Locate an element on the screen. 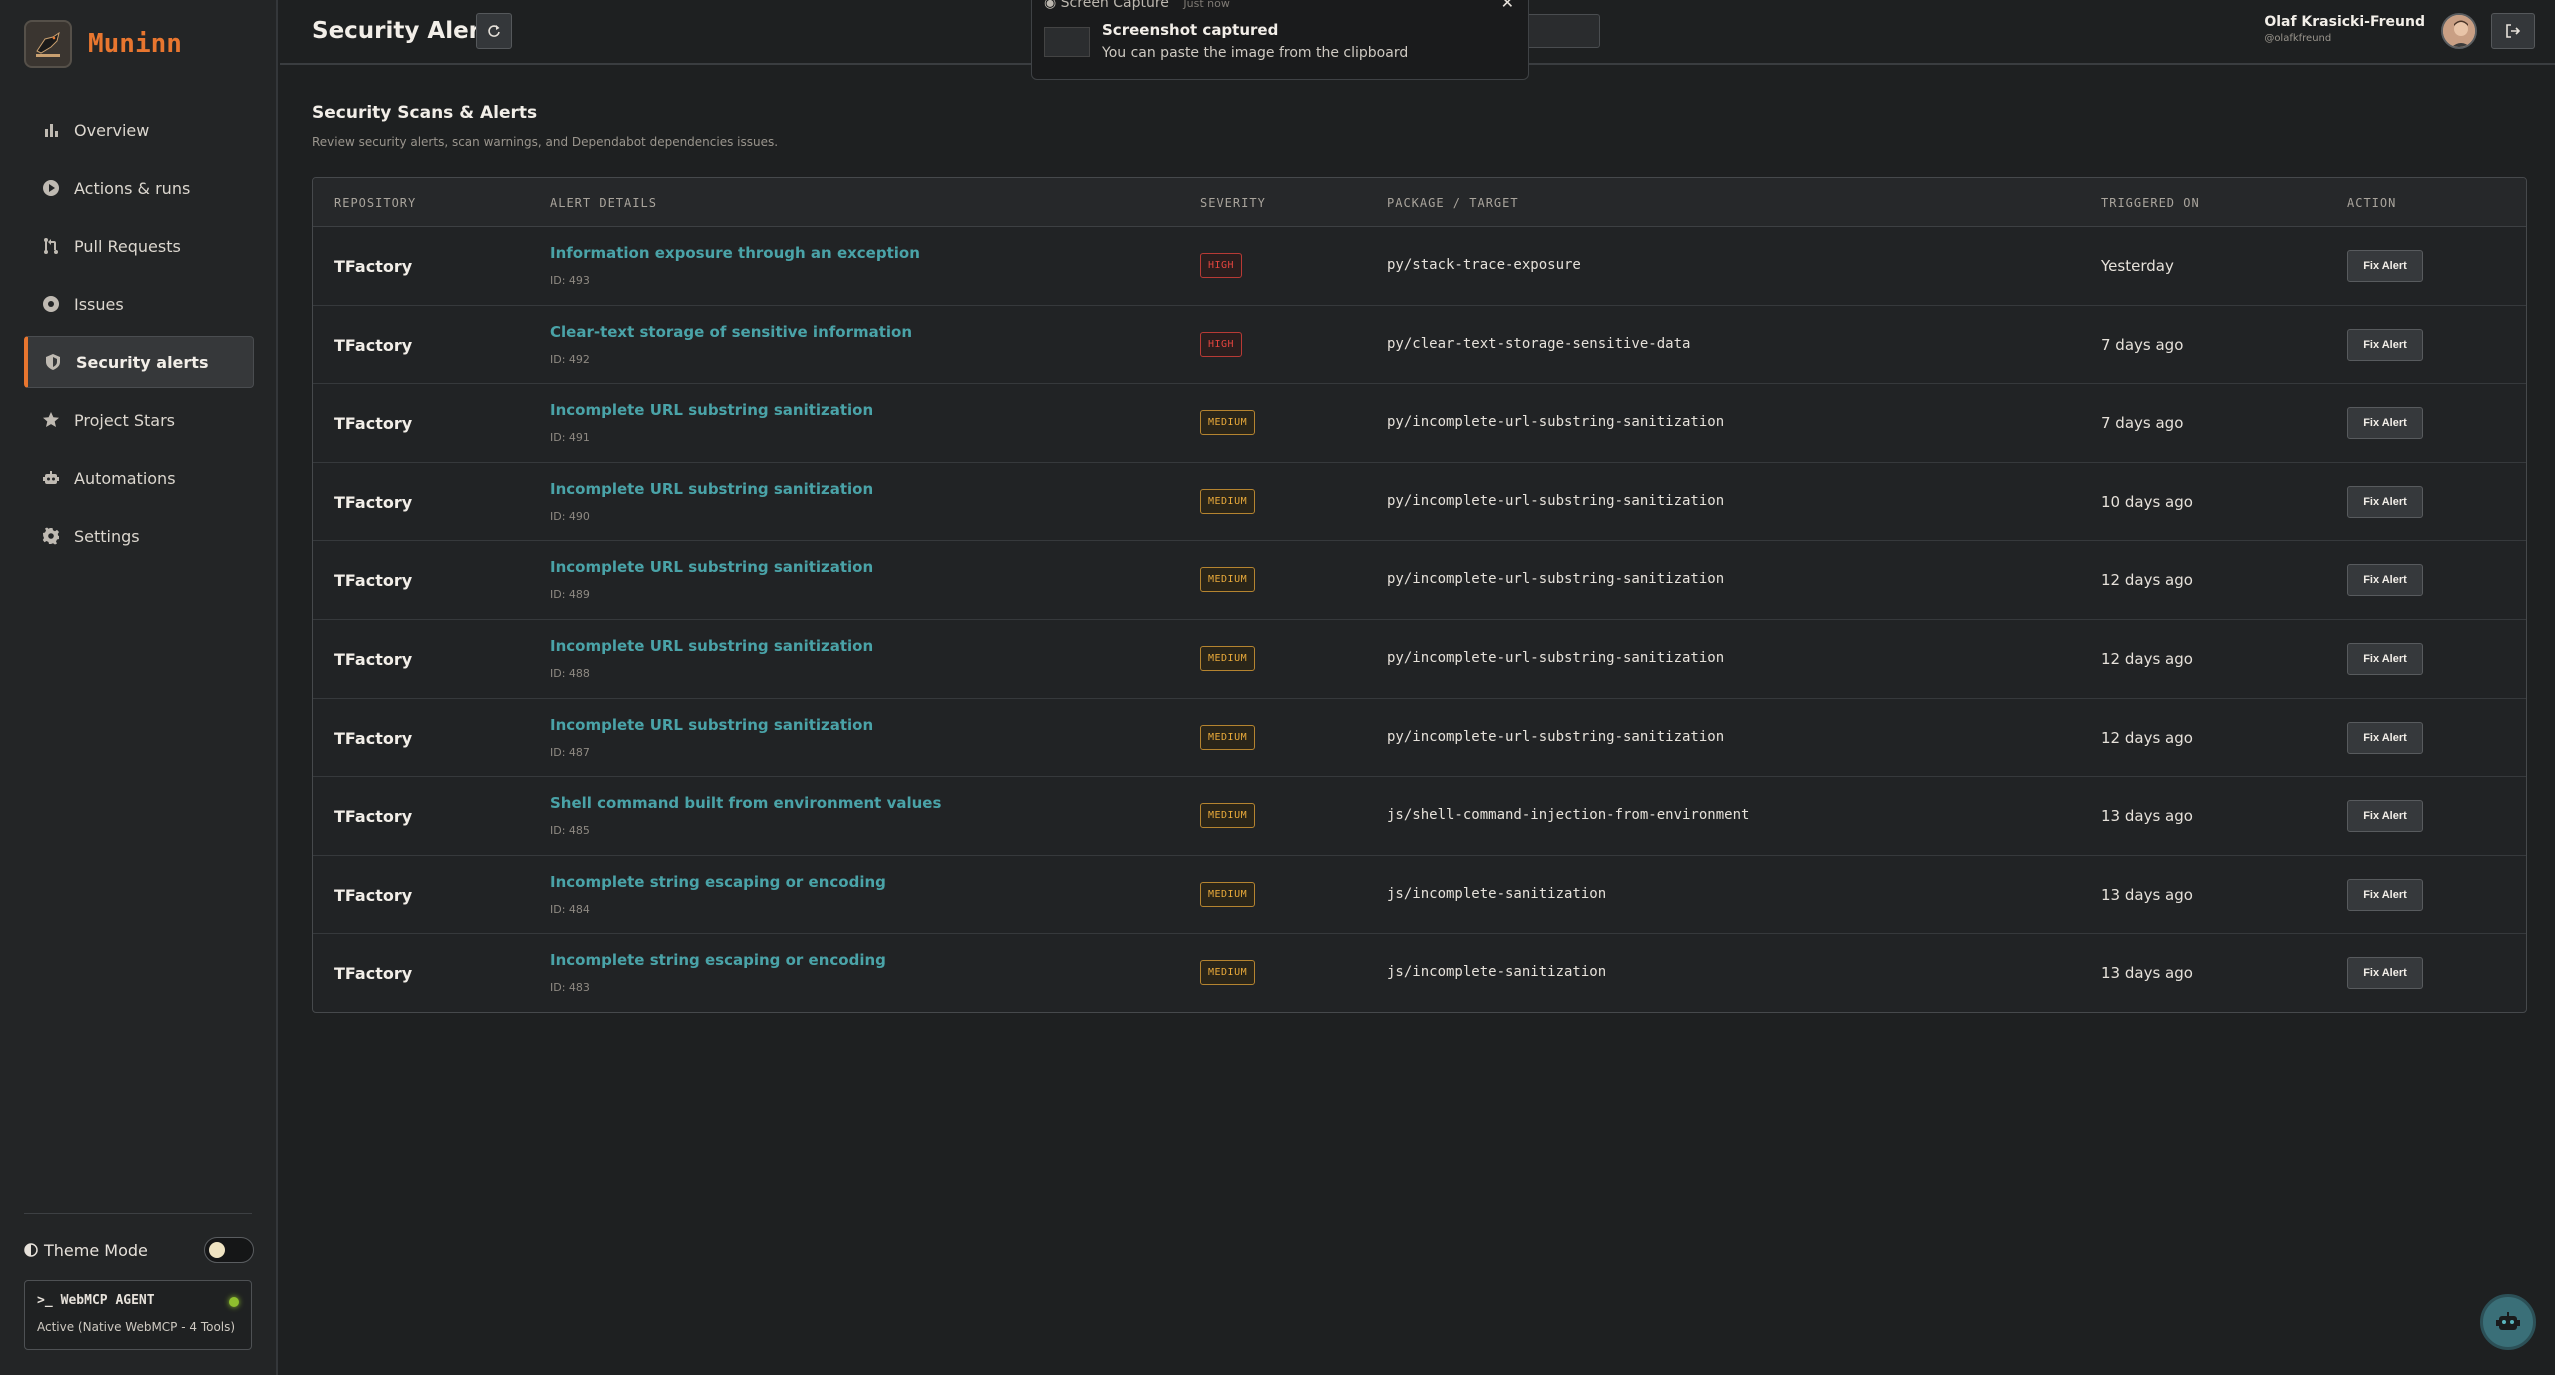 The width and height of the screenshot is (2555, 1375). logout-button is located at coordinates (2513, 31).